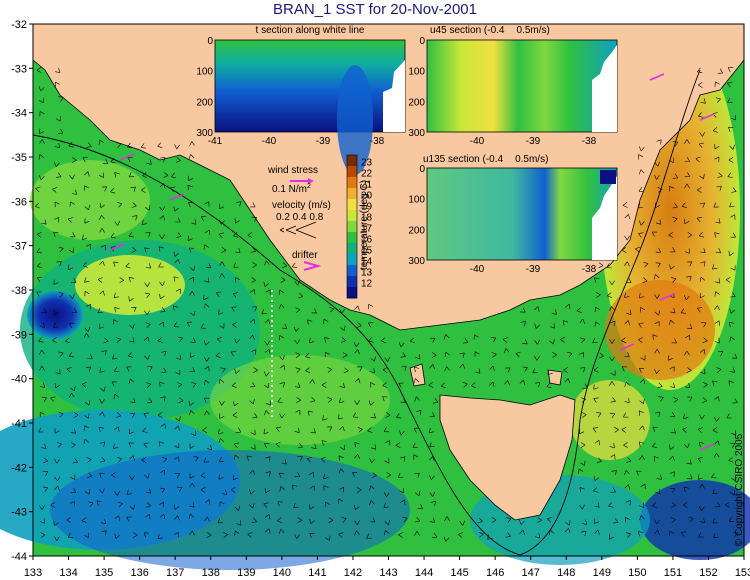  I want to click on lon-tick-label: 147, so click(531, 573).